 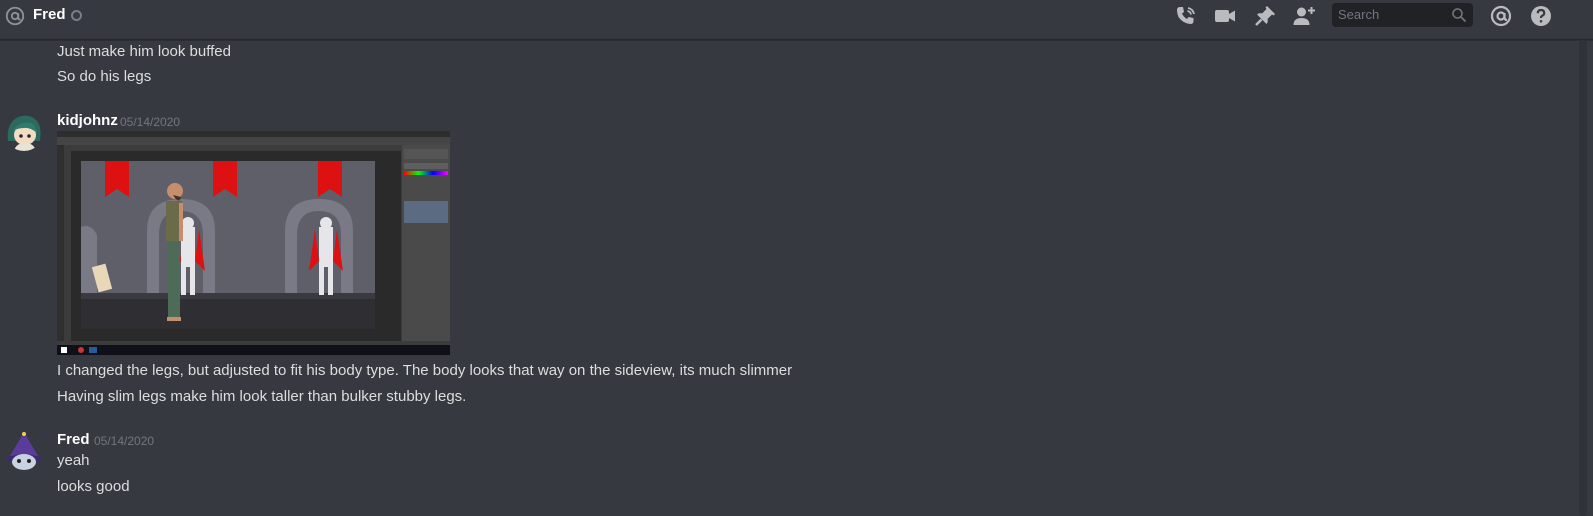 What do you see at coordinates (1459, 15) in the screenshot?
I see `search-icon` at bounding box center [1459, 15].